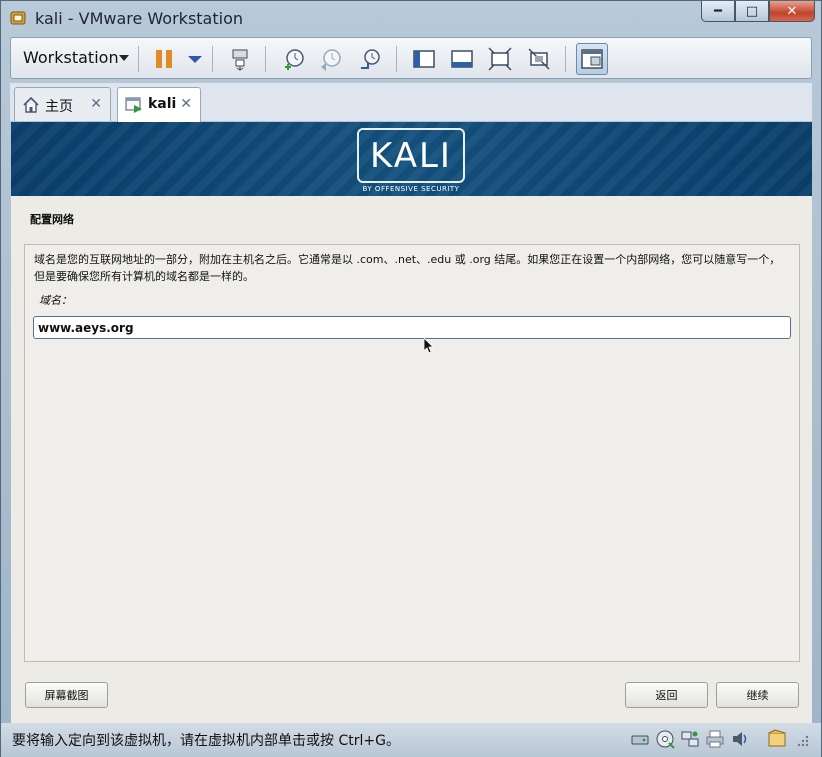 Image resolution: width=822 pixels, height=757 pixels. What do you see at coordinates (331, 59) in the screenshot?
I see `revert-snapshot-icon` at bounding box center [331, 59].